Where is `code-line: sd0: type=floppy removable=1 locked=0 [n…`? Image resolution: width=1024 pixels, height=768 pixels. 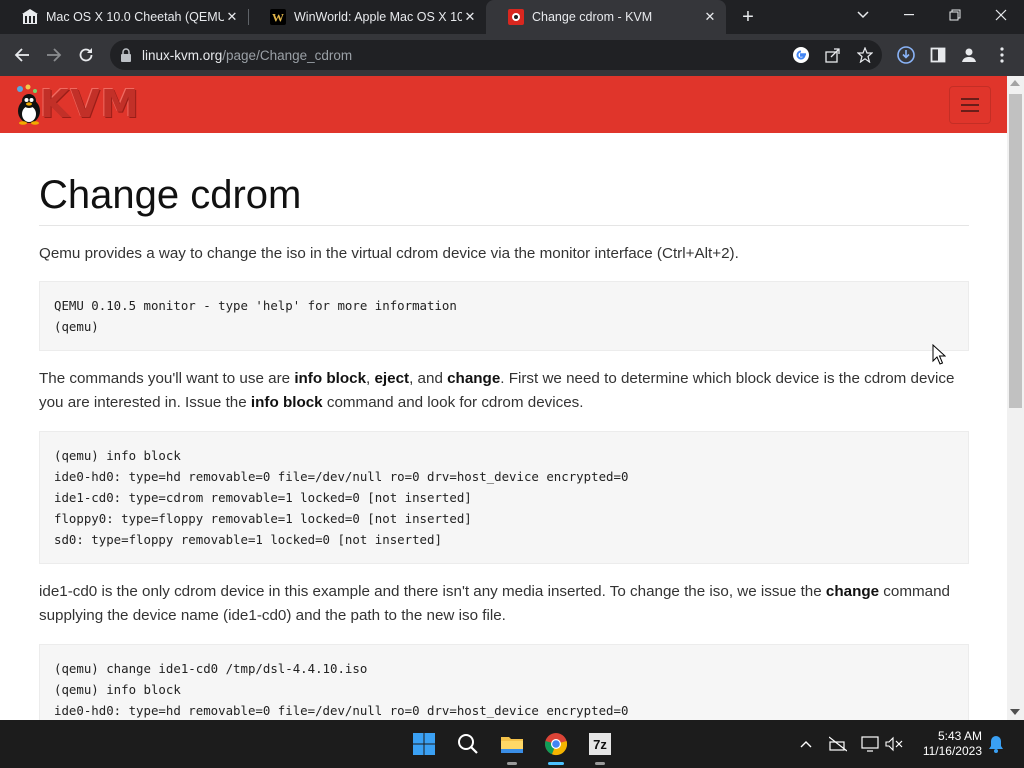
code-line: sd0: type=floppy removable=1 locked=0 [n… is located at coordinates (248, 539).